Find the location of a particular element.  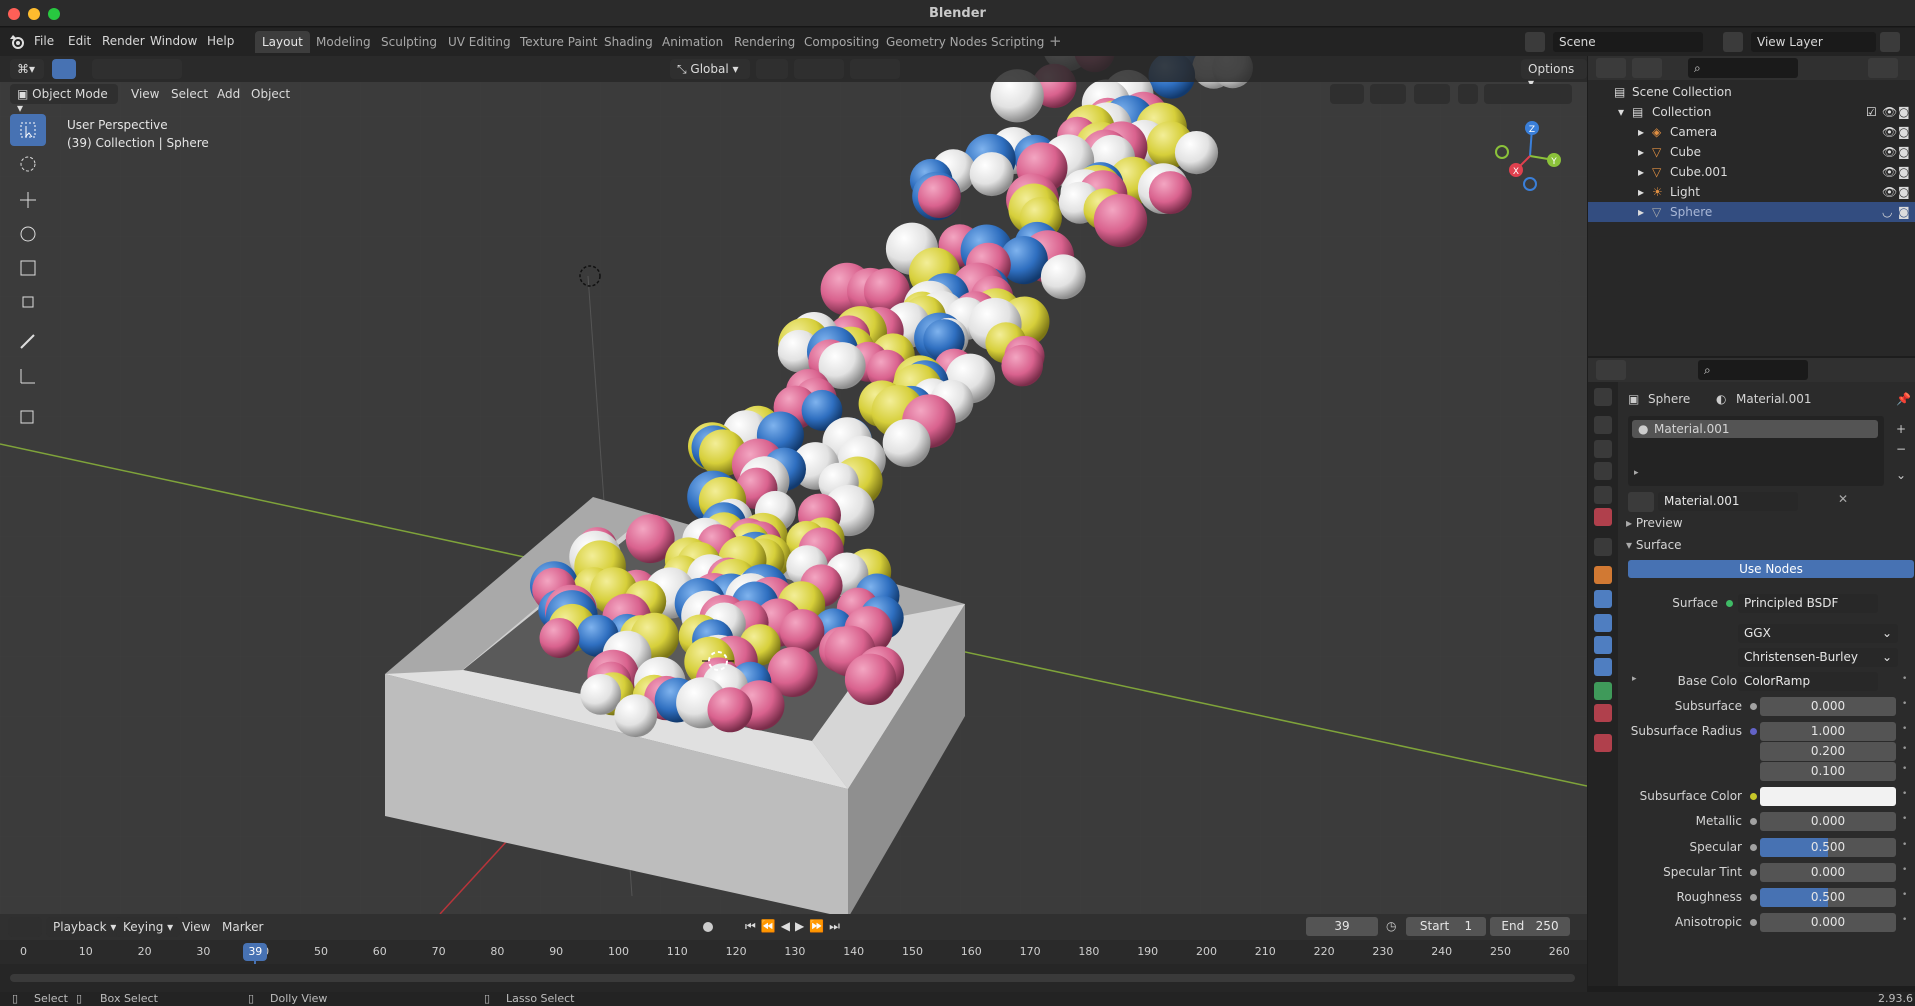

current-frame-field: 39 is located at coordinates (1342, 926).